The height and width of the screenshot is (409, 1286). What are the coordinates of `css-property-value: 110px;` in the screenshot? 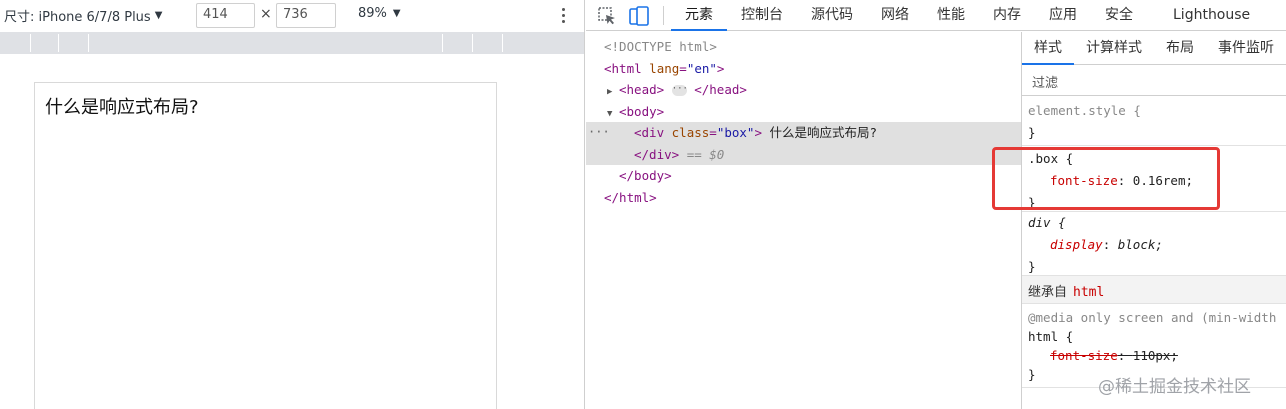 It's located at (1155, 355).